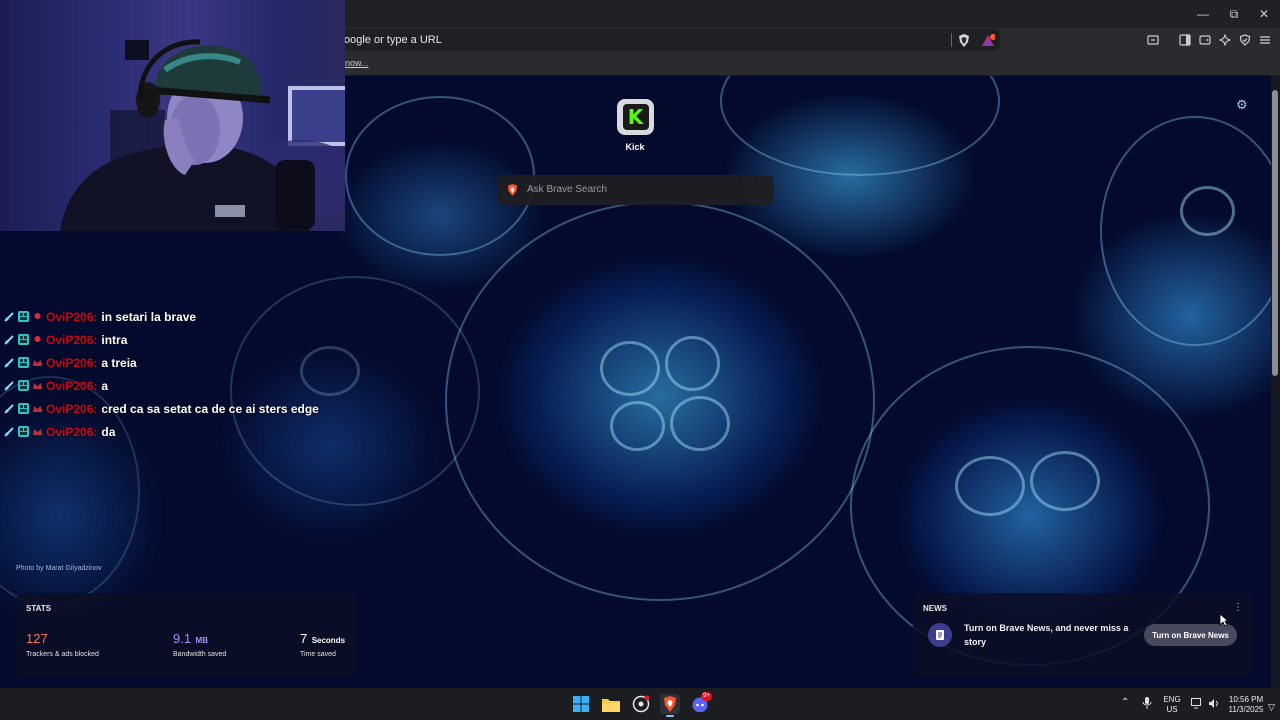 This screenshot has height=720, width=1280. Describe the element at coordinates (670, 704) in the screenshot. I see `brave-browser-taskbar-icon` at that location.